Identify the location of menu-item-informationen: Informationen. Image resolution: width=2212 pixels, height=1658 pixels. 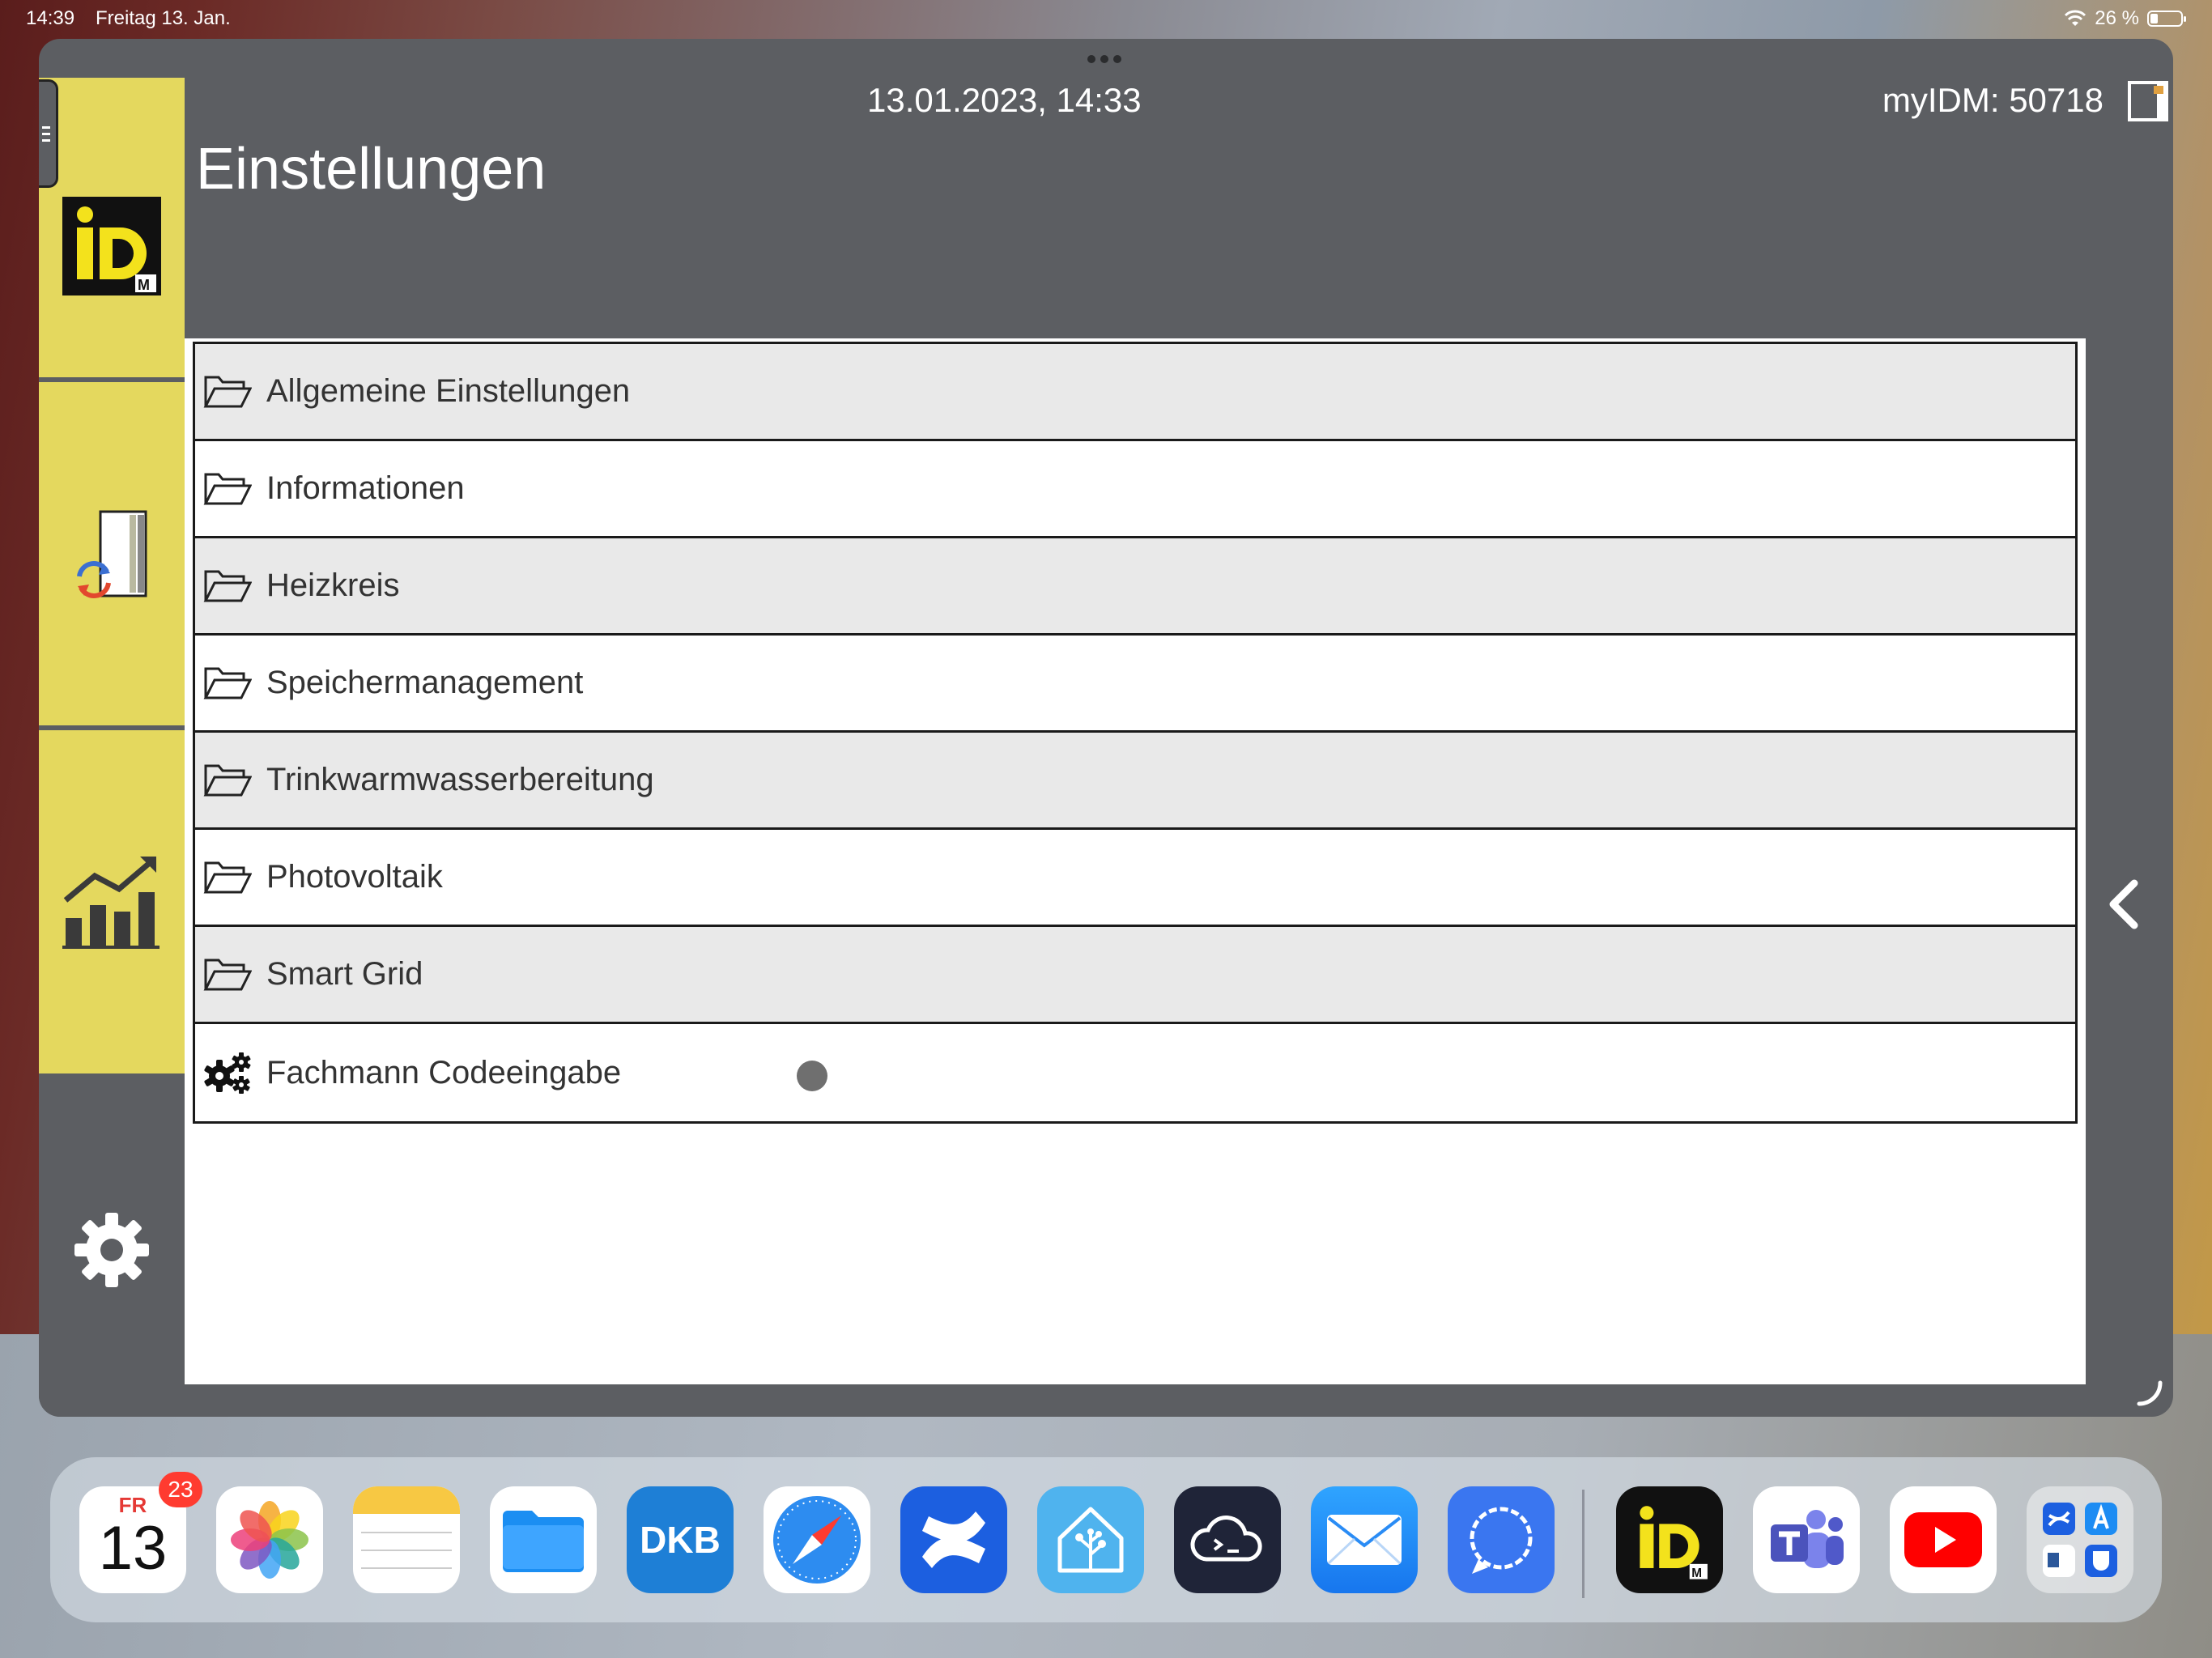
(1135, 489).